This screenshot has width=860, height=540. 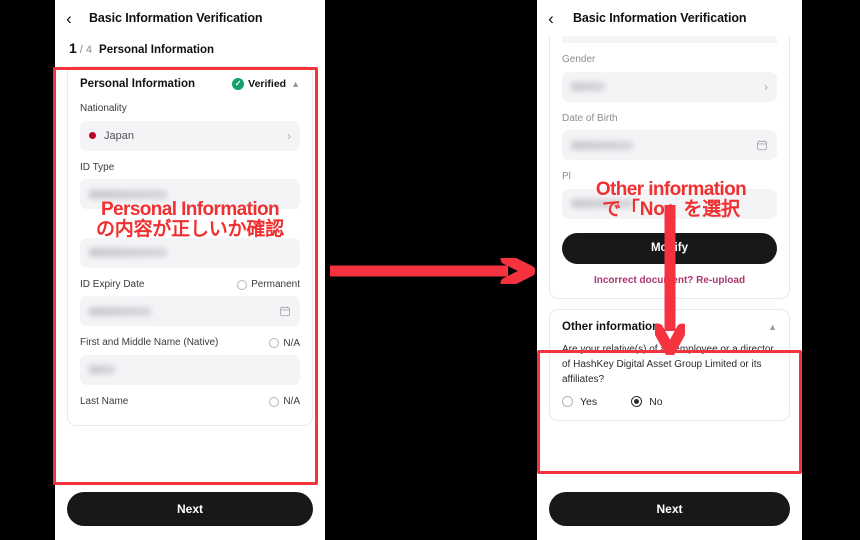 I want to click on right-navbar: ‹ Basic Information Verification, so click(x=669, y=18).